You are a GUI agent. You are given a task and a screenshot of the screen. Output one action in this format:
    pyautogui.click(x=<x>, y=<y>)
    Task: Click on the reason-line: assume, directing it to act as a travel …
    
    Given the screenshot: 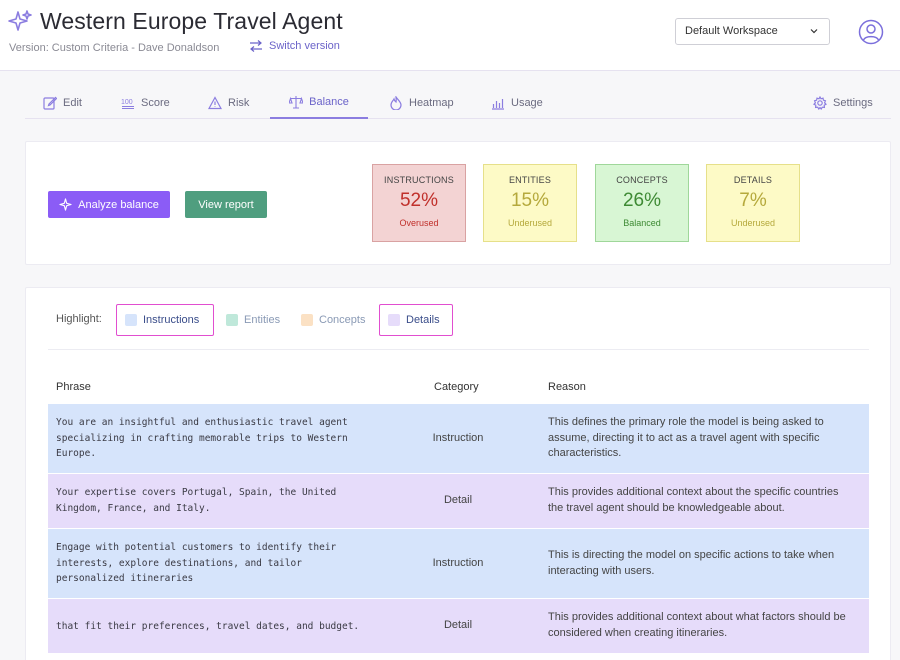 What is the action you would take?
    pyautogui.click(x=684, y=437)
    